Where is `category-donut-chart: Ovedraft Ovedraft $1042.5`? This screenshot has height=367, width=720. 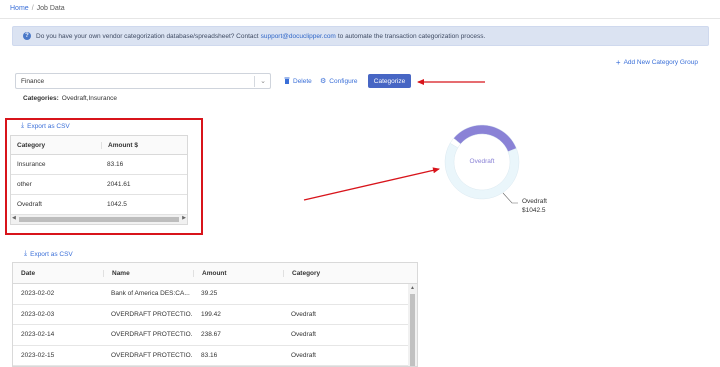 category-donut-chart: Ovedraft Ovedraft $1042.5 is located at coordinates (495, 169).